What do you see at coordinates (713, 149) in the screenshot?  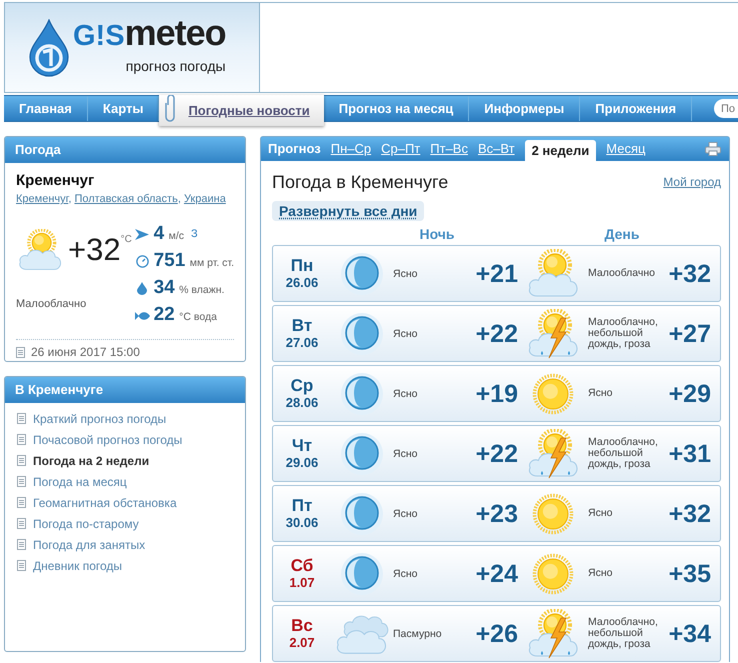 I see `printer-icon` at bounding box center [713, 149].